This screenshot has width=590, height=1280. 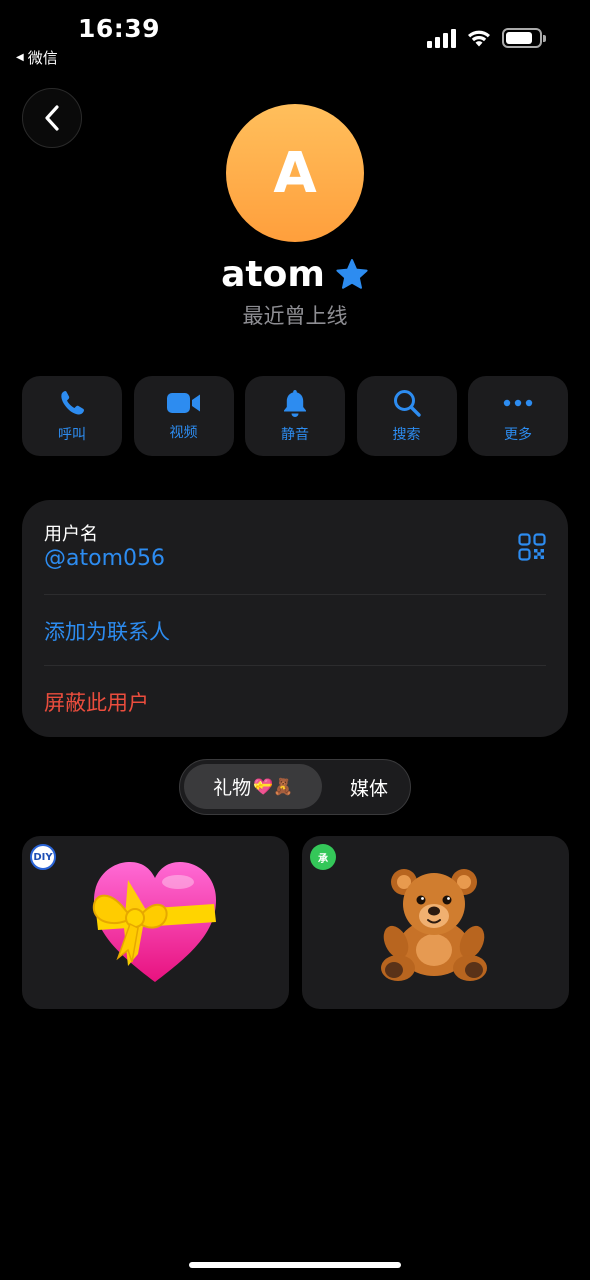 I want to click on profile-tabs: 礼物 💝🧸 媒体, so click(x=295, y=787).